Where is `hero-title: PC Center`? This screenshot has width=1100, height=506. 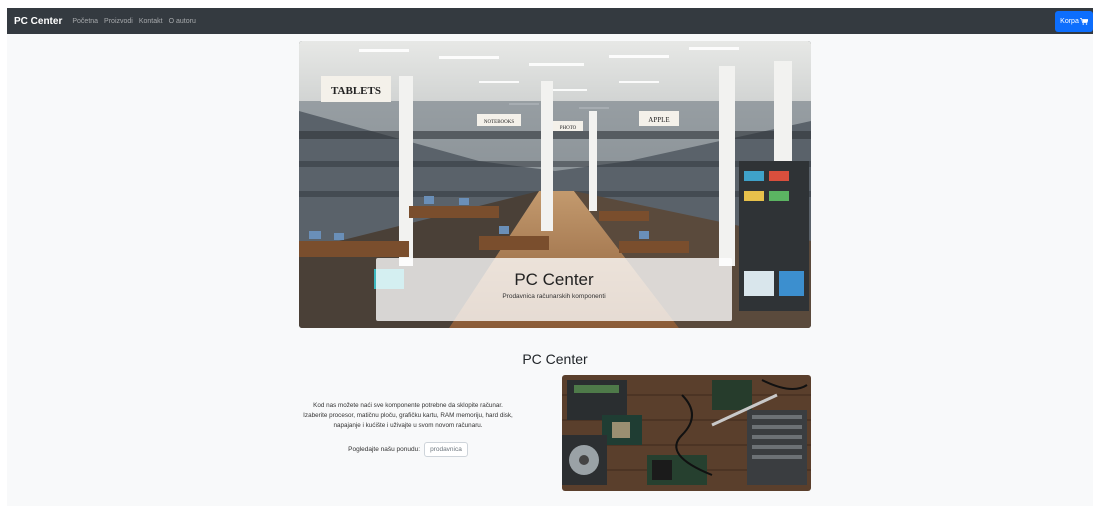
hero-title: PC Center is located at coordinates (554, 279).